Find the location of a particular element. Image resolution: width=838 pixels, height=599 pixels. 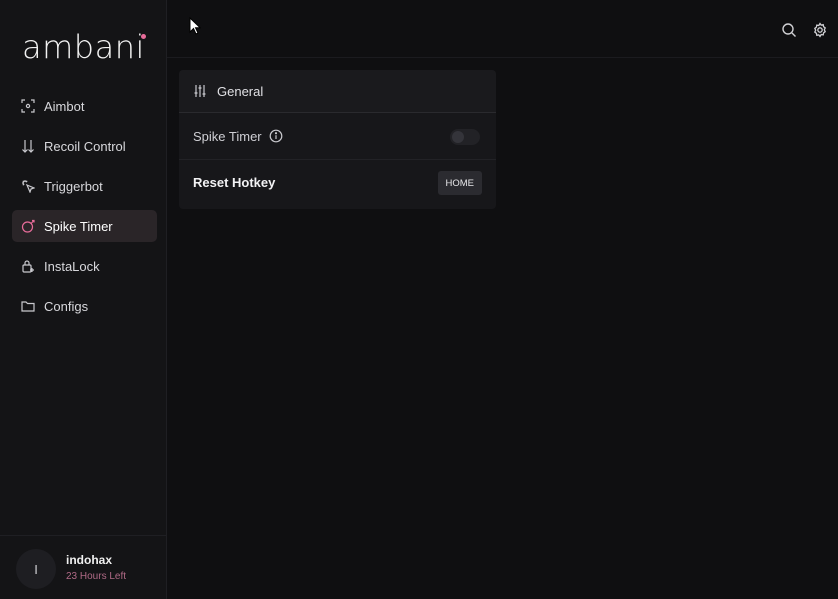

lock-icon is located at coordinates (28, 266).